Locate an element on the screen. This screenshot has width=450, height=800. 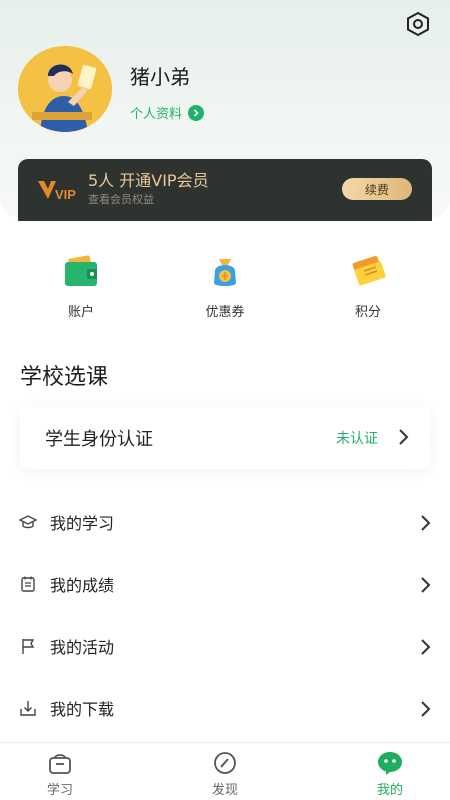
quick-action-coupon: 优惠券 is located at coordinates (225, 284).